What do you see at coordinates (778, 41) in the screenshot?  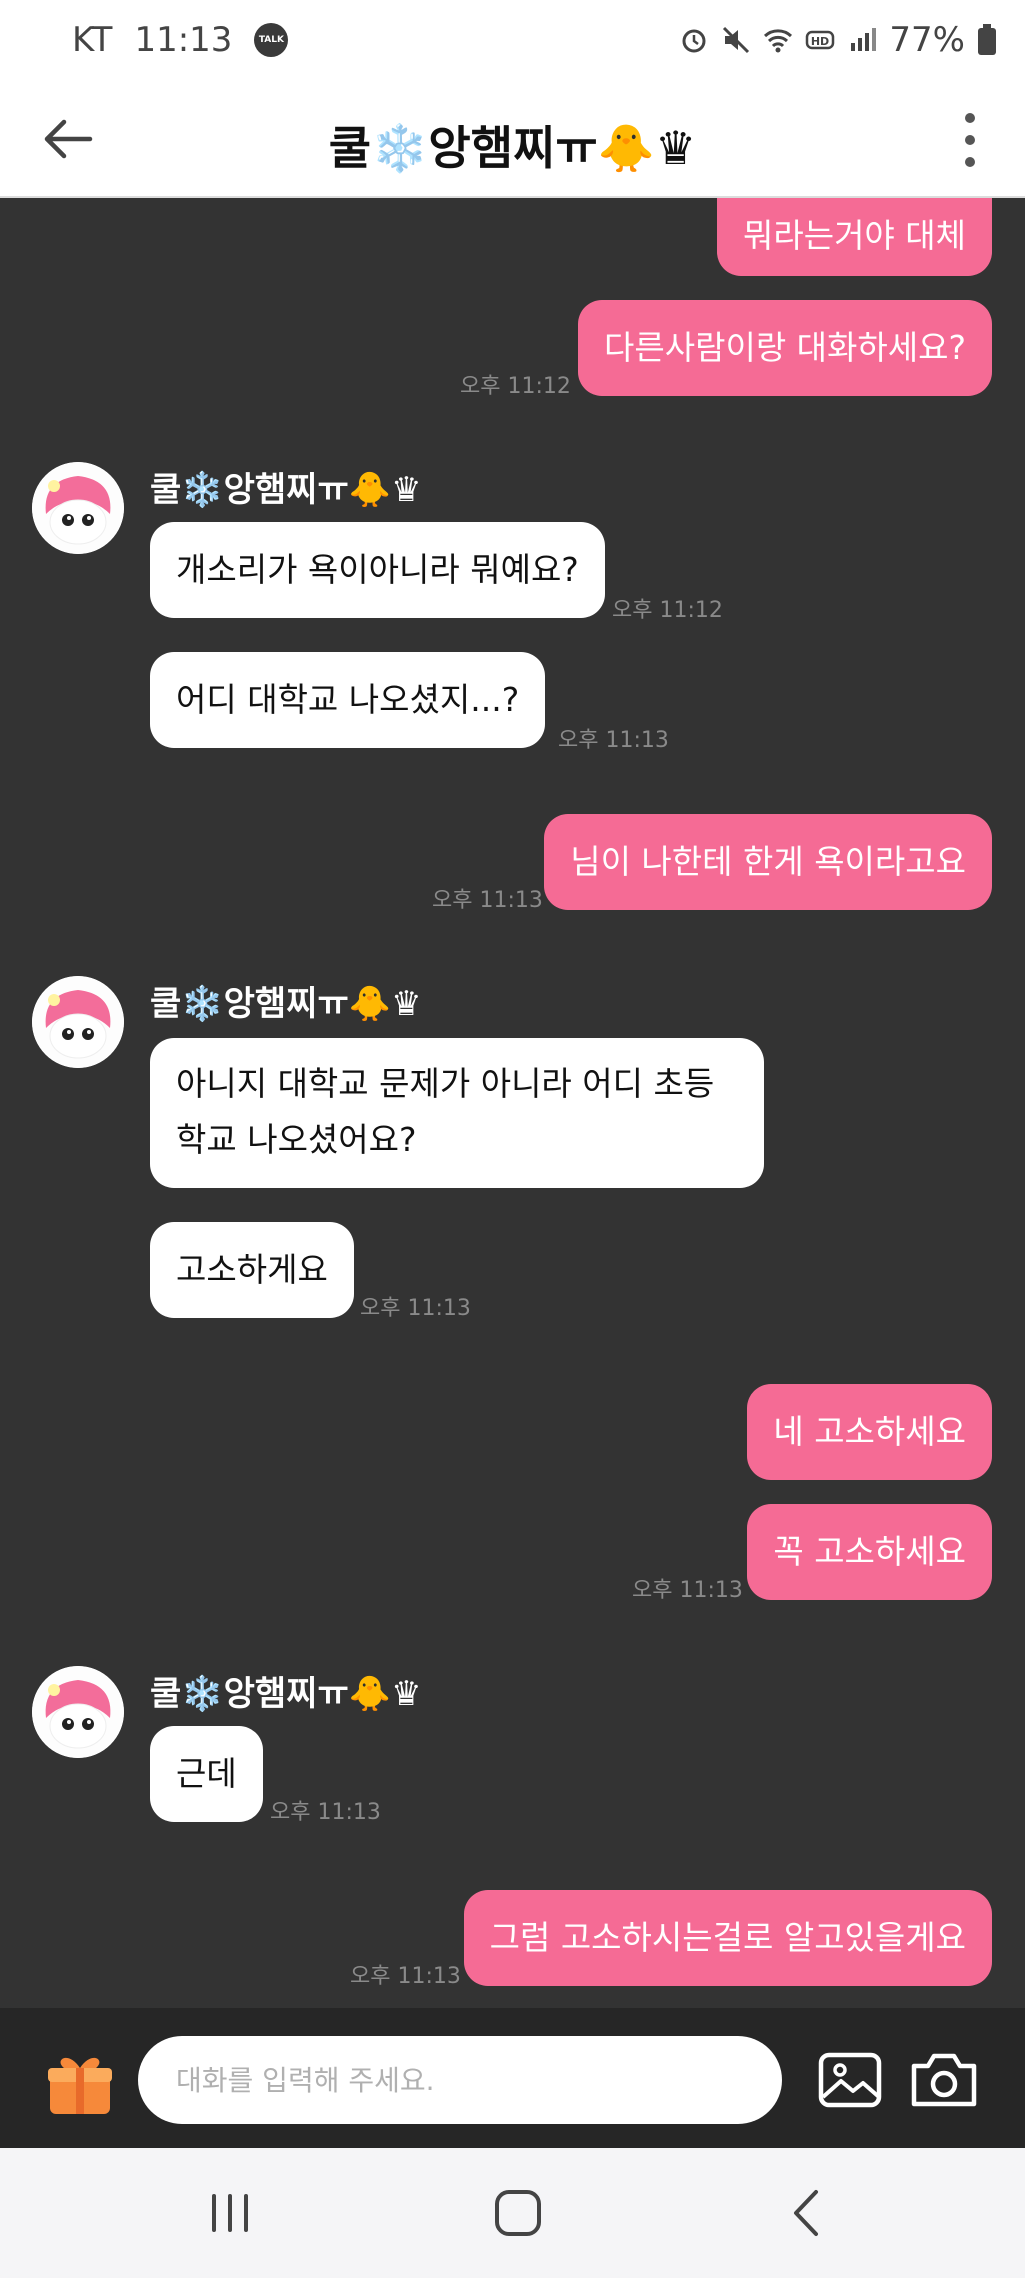 I see `wifi-icon` at bounding box center [778, 41].